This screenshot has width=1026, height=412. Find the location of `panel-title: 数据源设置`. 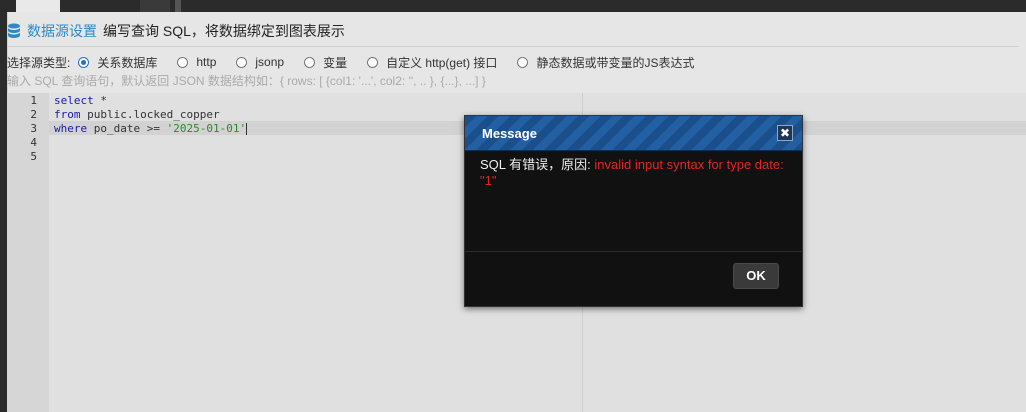

panel-title: 数据源设置 is located at coordinates (62, 31).